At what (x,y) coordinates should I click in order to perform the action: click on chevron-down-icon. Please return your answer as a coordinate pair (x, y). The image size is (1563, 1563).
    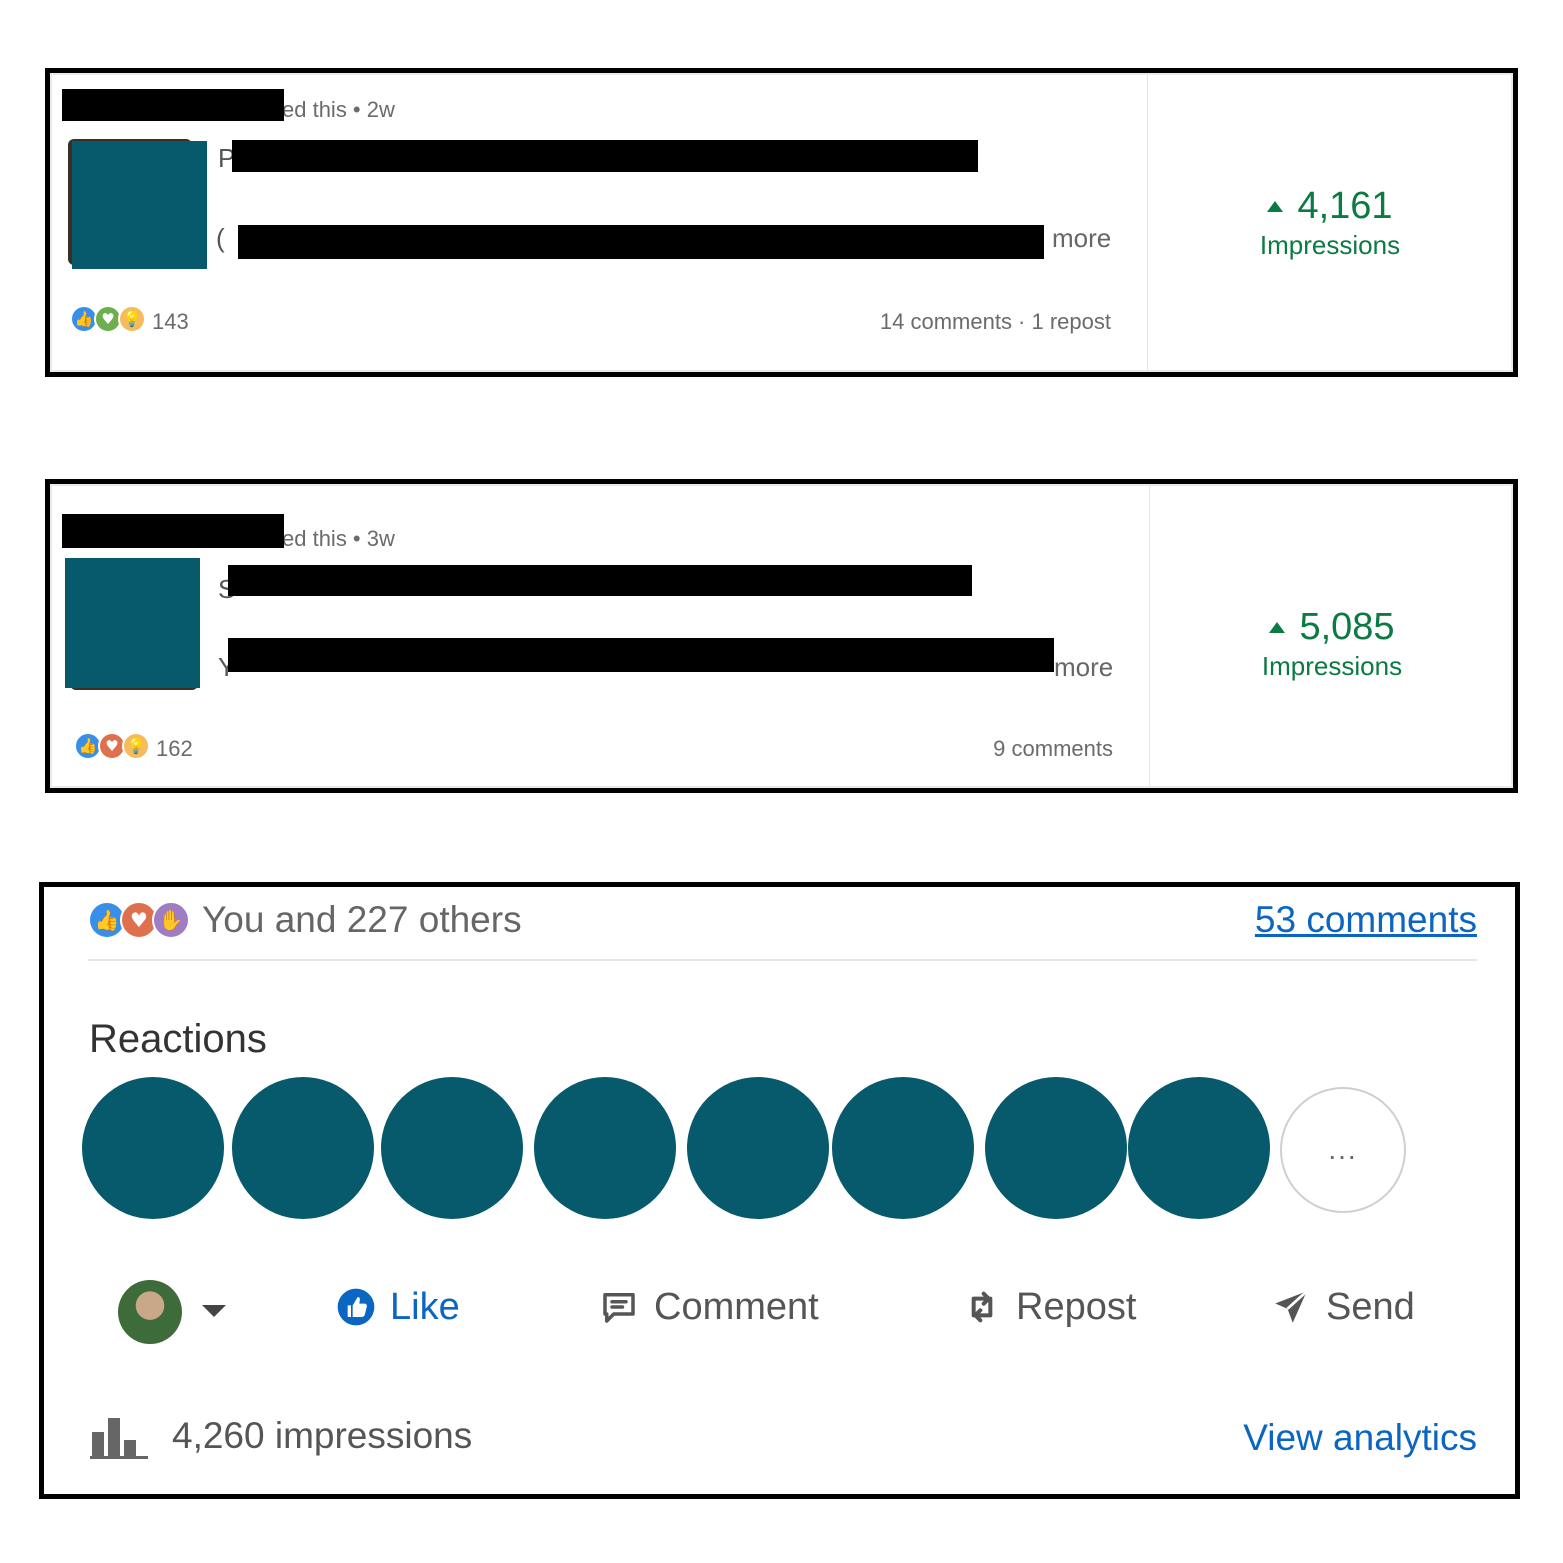
    Looking at the image, I should click on (214, 1311).